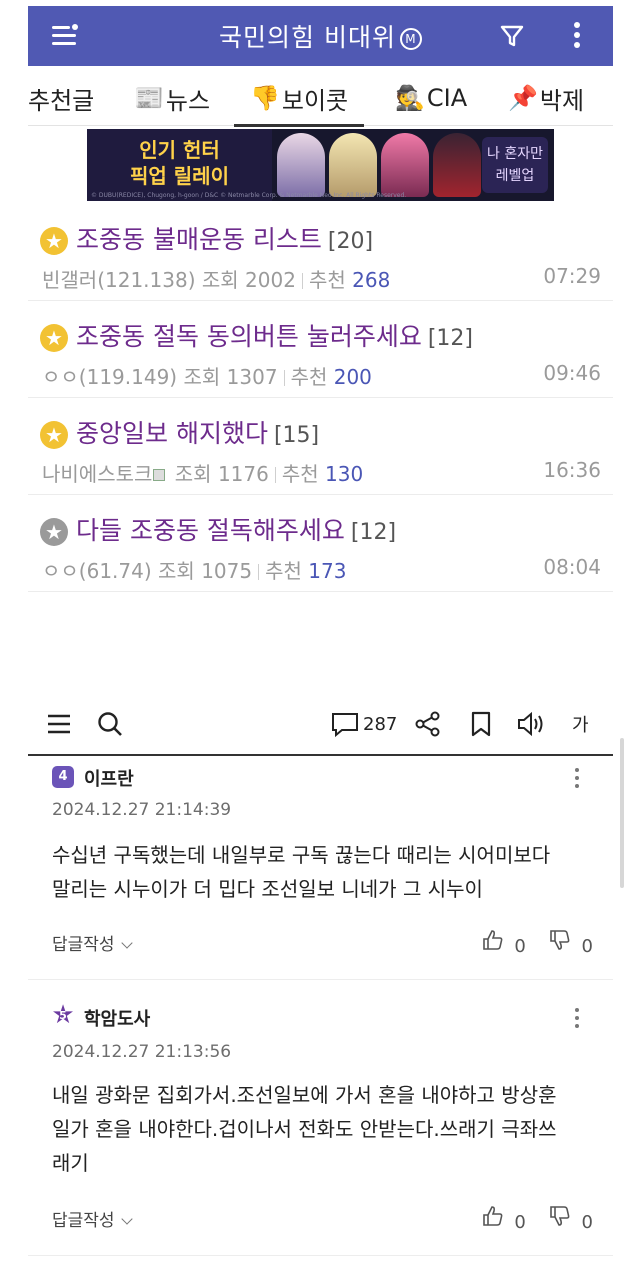 This screenshot has height=1280, width=640. Describe the element at coordinates (512, 36) in the screenshot. I see `filter-icon` at that location.